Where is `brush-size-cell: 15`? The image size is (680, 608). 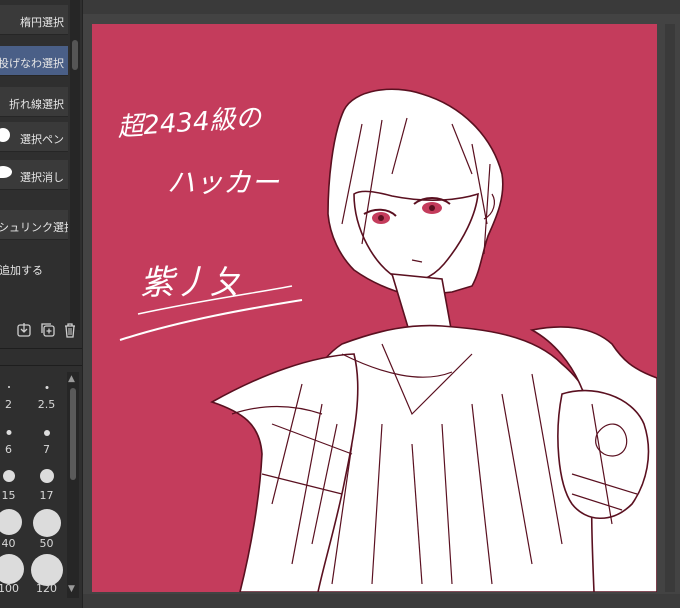 brush-size-cell: 15 is located at coordinates (12, 484).